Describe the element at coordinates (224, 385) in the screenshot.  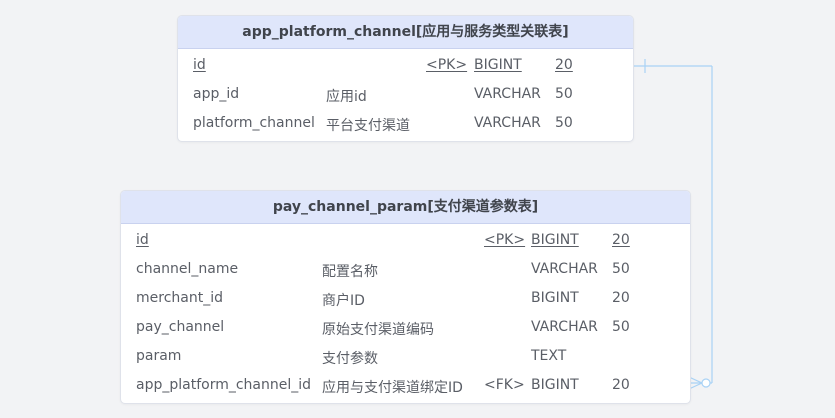
I see `column-name: app_platform_channel_id` at that location.